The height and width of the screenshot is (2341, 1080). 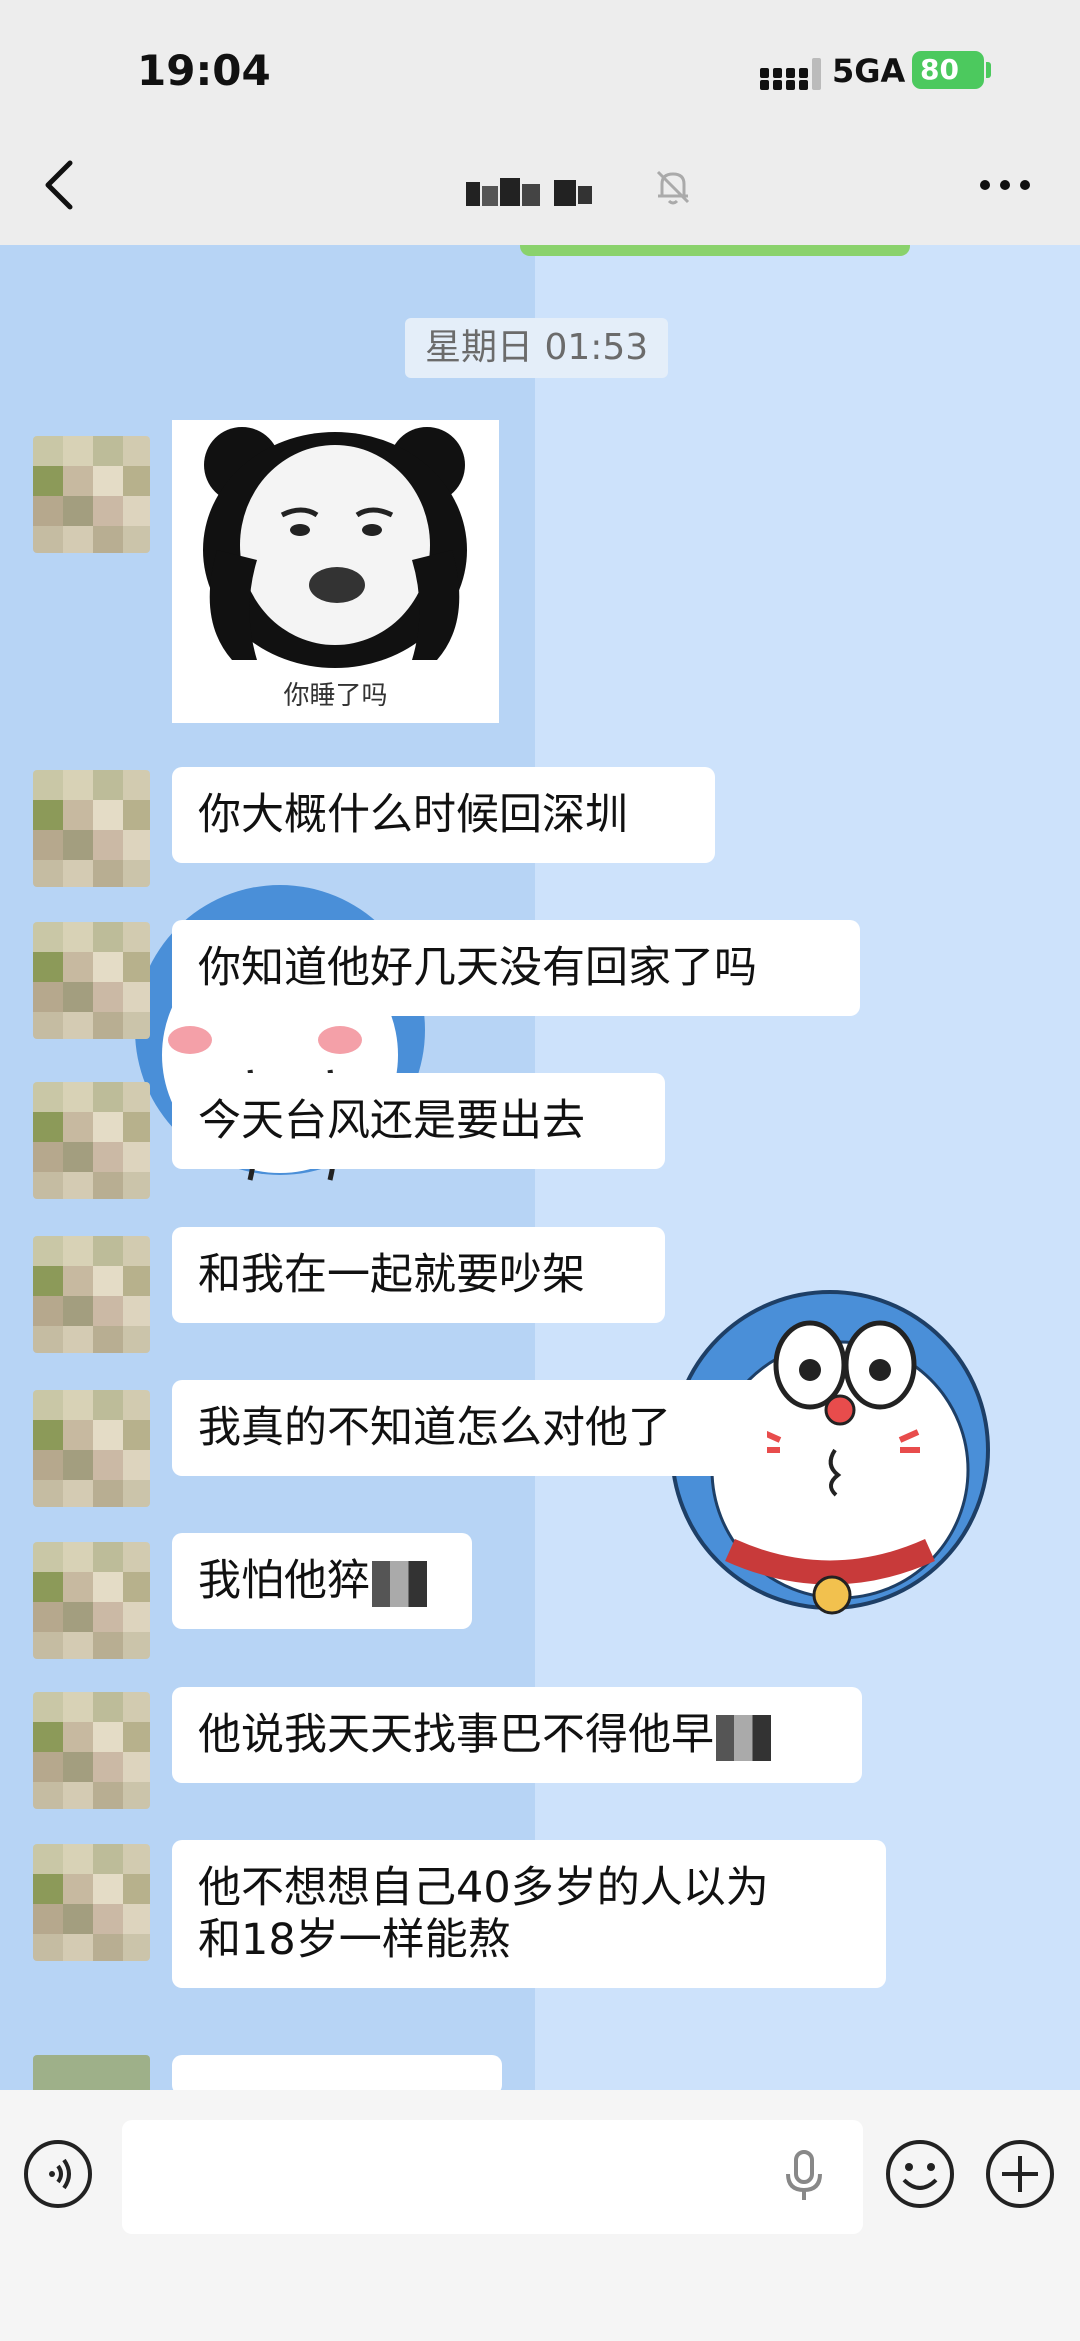 I want to click on chat-message-bubble: 我真的不知道怎么对他了, so click(x=469, y=1428).